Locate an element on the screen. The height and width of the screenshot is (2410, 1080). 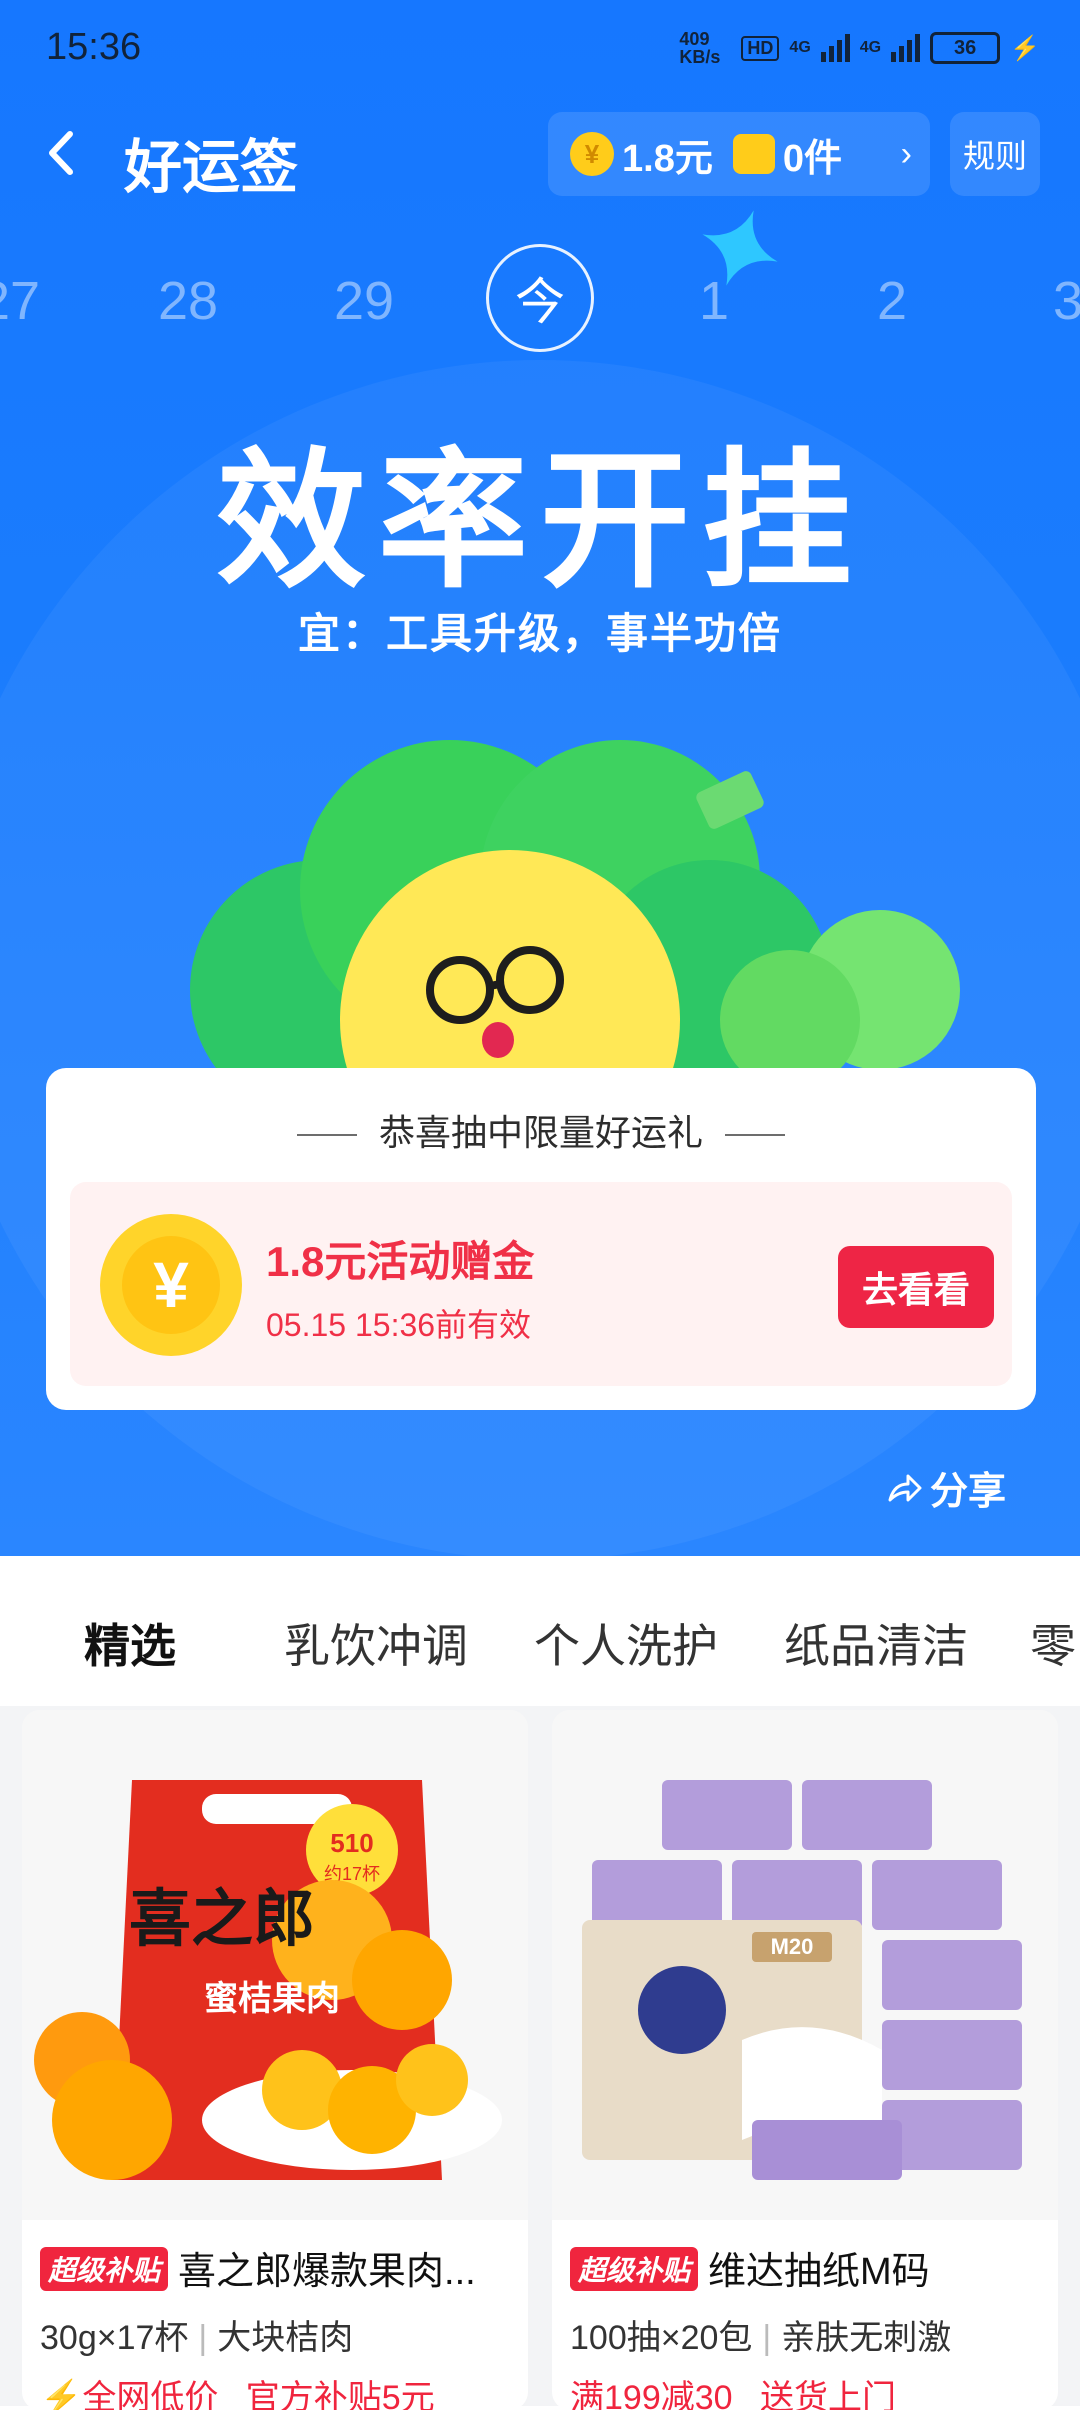
sparkle-icon is located at coordinates (740, 248).